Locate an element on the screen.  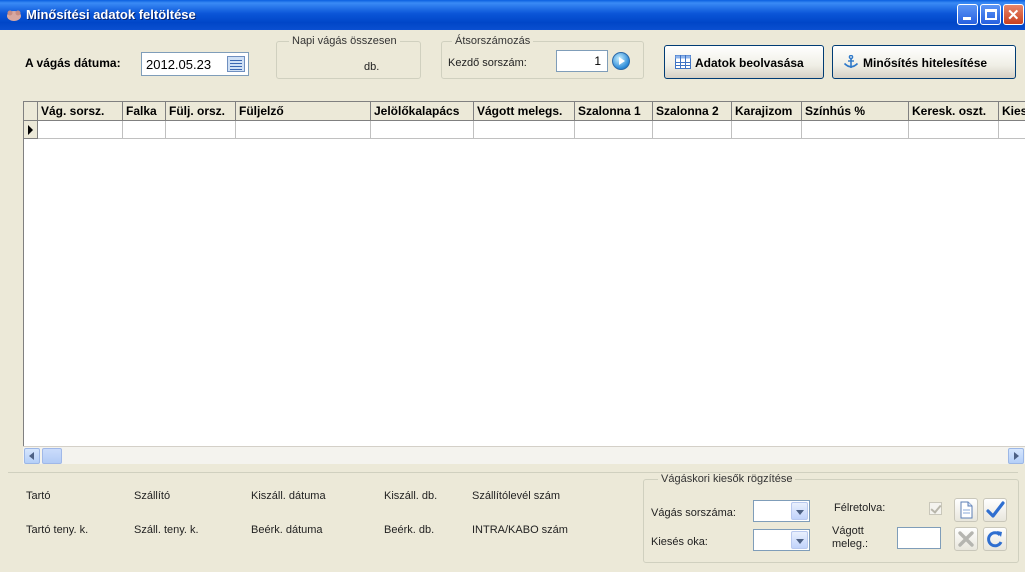
calendar-icon is located at coordinates (236, 64).